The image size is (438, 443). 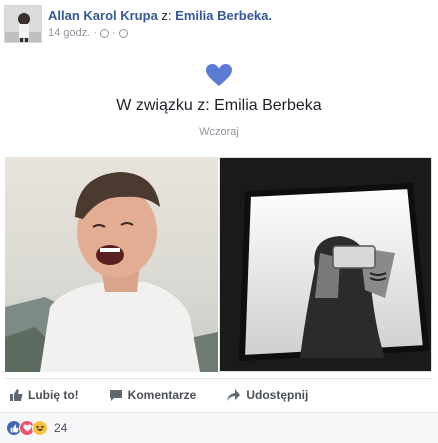 I want to click on author-line: Allan Karol Krupa z: Emilia Berbeka., so click(x=160, y=15).